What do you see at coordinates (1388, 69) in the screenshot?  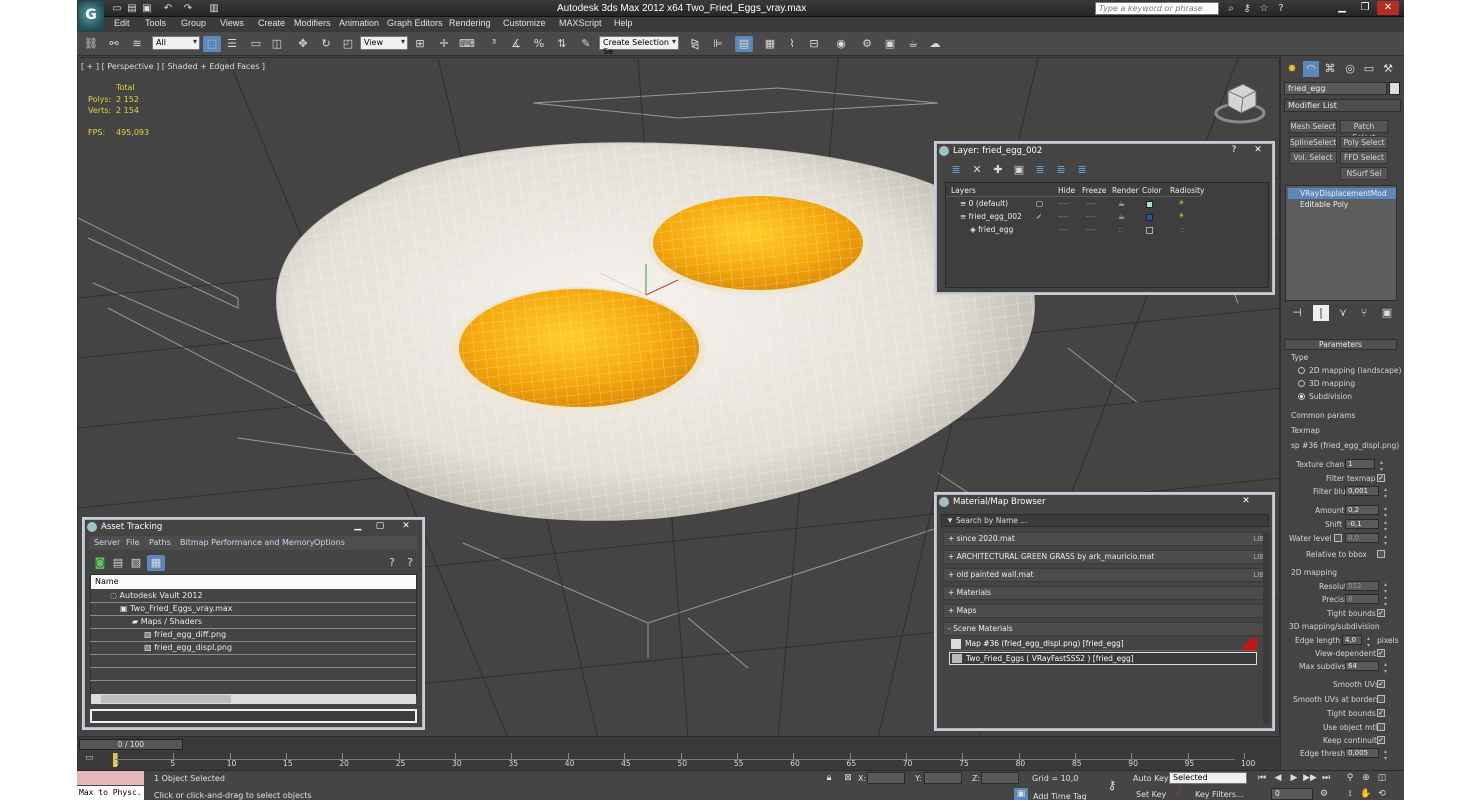 I see `utilities-tab-icon: ⚒` at bounding box center [1388, 69].